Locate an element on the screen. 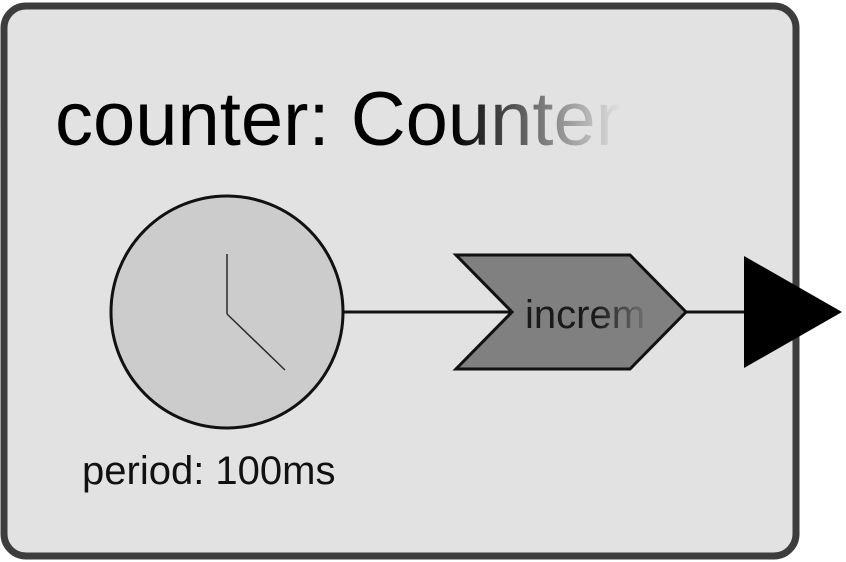  timer-period-label: period: 100ms is located at coordinates (208, 471).